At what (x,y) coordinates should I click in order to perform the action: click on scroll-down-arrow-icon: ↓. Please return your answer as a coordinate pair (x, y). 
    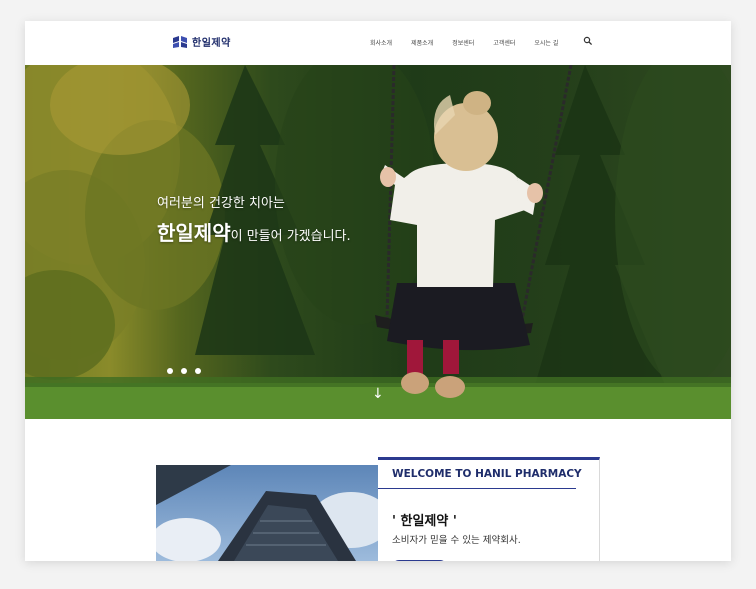
    Looking at the image, I should click on (378, 394).